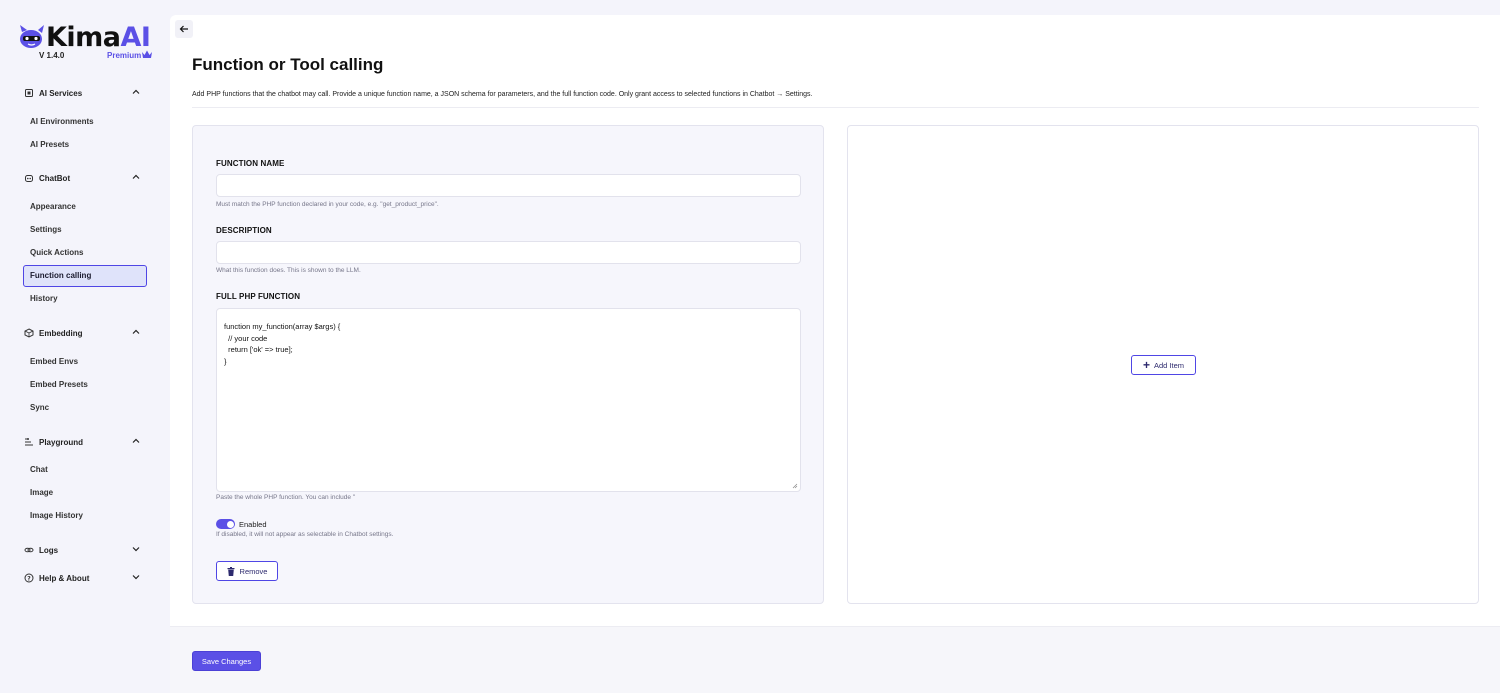 Image resolution: width=1500 pixels, height=693 pixels. What do you see at coordinates (231, 571) in the screenshot?
I see `trash-icon` at bounding box center [231, 571].